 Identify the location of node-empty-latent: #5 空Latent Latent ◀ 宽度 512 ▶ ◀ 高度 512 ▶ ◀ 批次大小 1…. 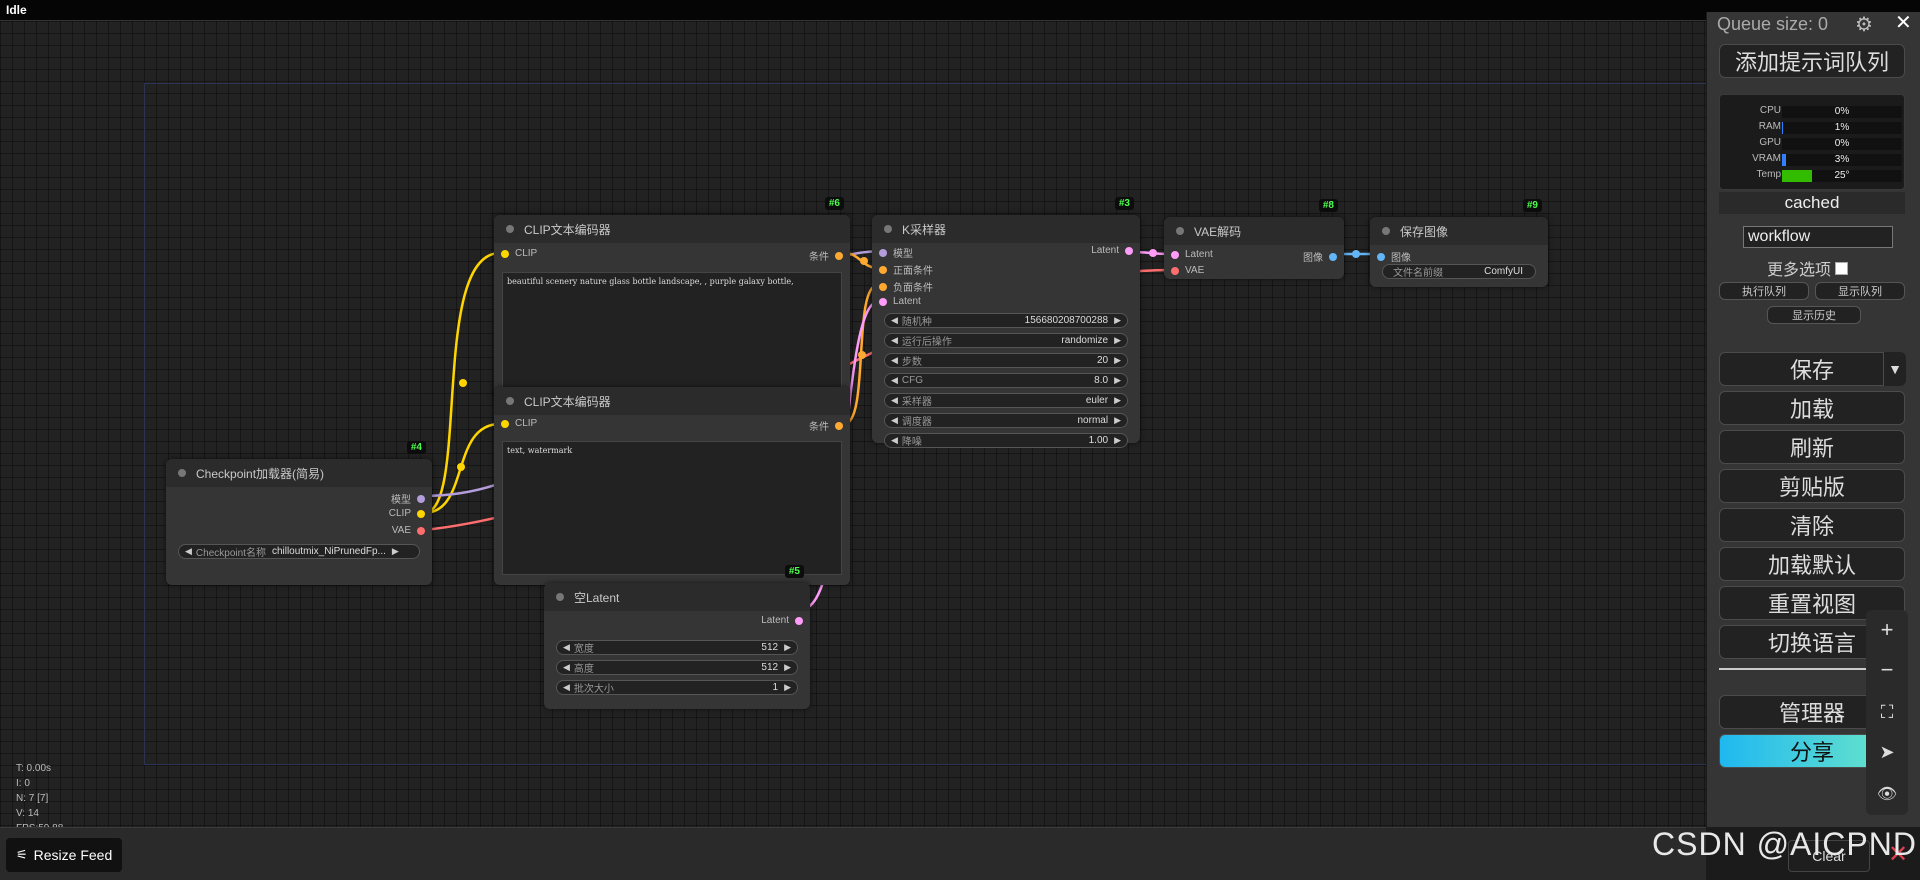
(677, 637).